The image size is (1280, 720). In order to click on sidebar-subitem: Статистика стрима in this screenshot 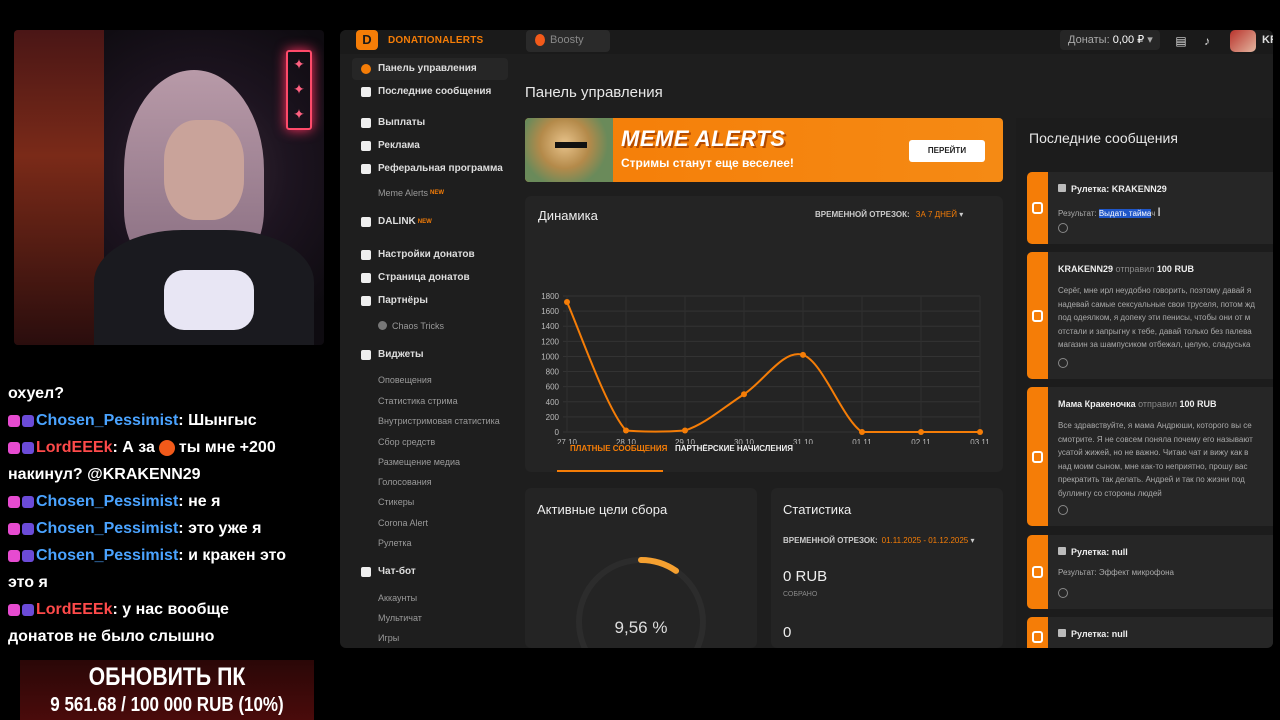, I will do `click(418, 401)`.